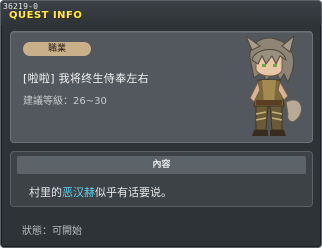  I want to click on level-label: 建議等級, so click(43, 101).